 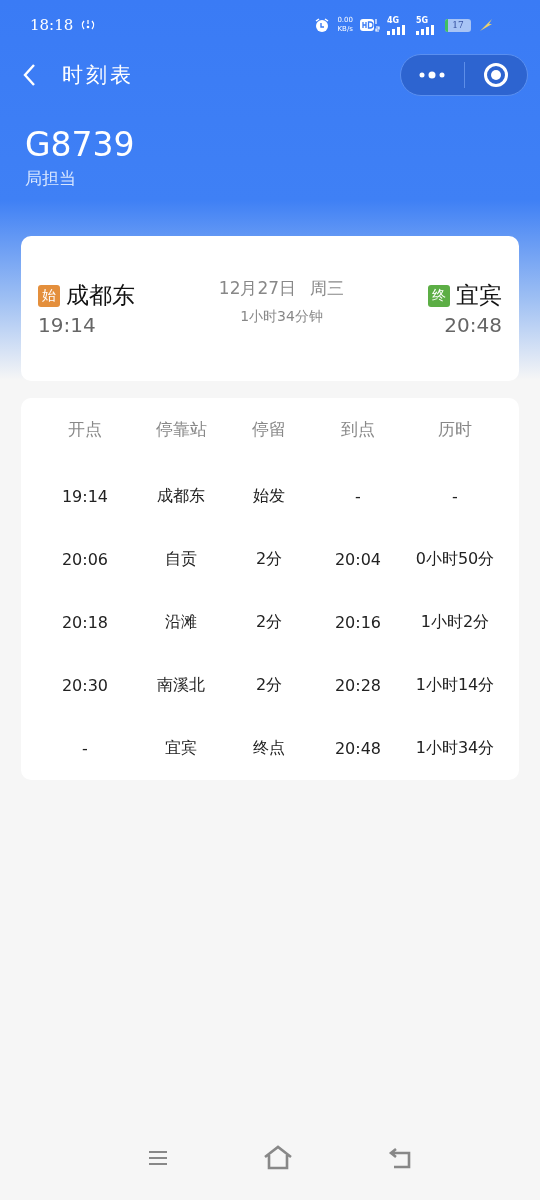 What do you see at coordinates (85, 497) in the screenshot?
I see `table-cell-text: 19:14` at bounding box center [85, 497].